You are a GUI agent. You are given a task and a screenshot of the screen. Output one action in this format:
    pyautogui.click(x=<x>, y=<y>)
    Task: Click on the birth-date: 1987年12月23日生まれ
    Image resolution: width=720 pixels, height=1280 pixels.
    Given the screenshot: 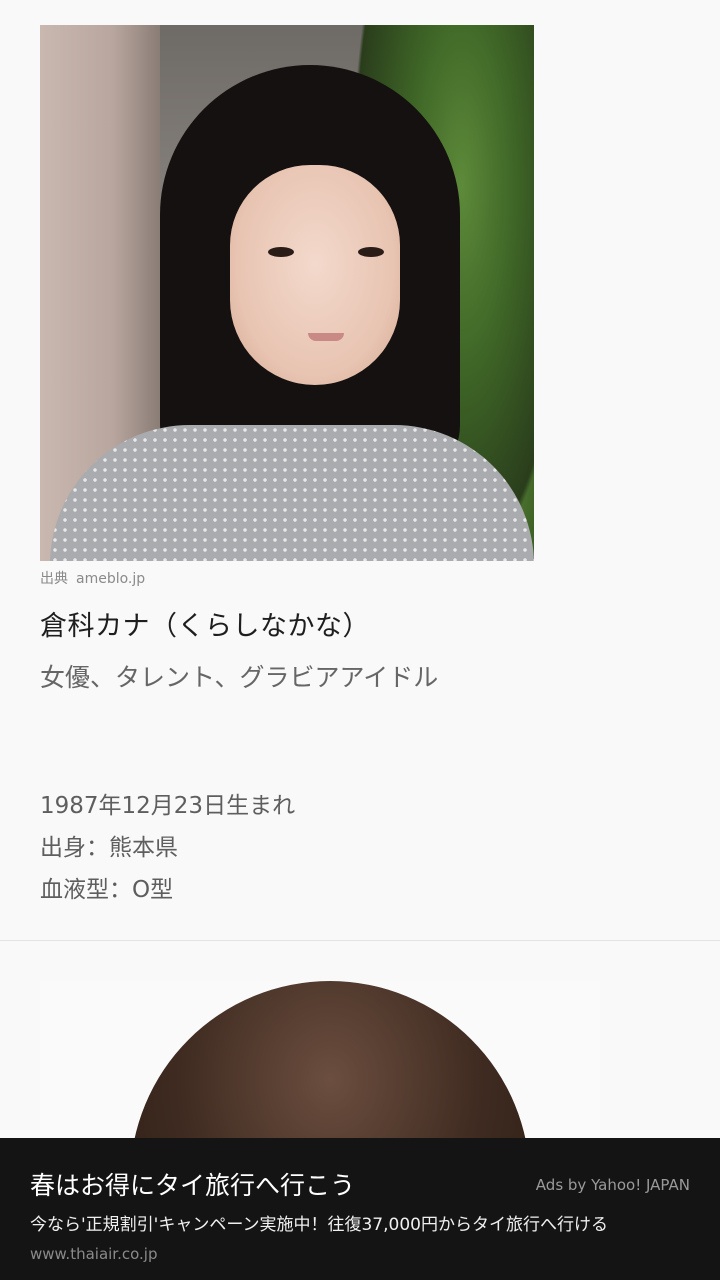 What is the action you would take?
    pyautogui.click(x=168, y=806)
    